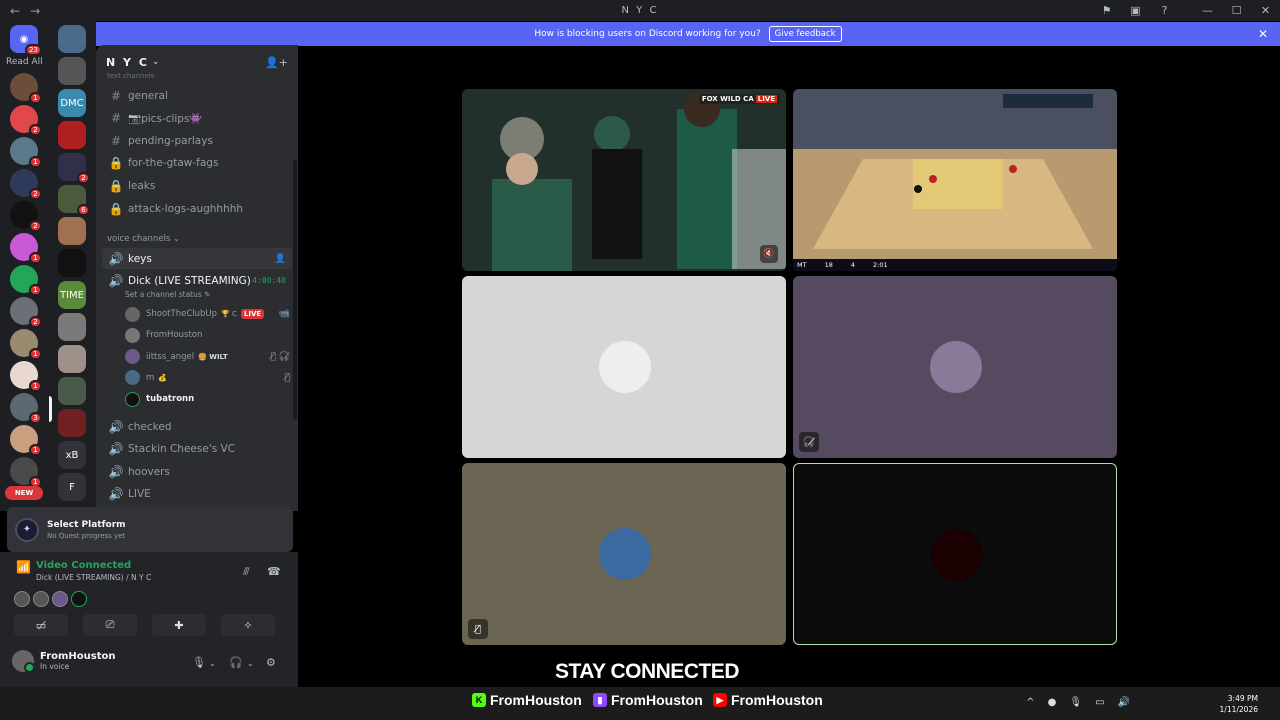  Describe the element at coordinates (1030, 702) in the screenshot. I see `chevron-up-icon: ^` at that location.